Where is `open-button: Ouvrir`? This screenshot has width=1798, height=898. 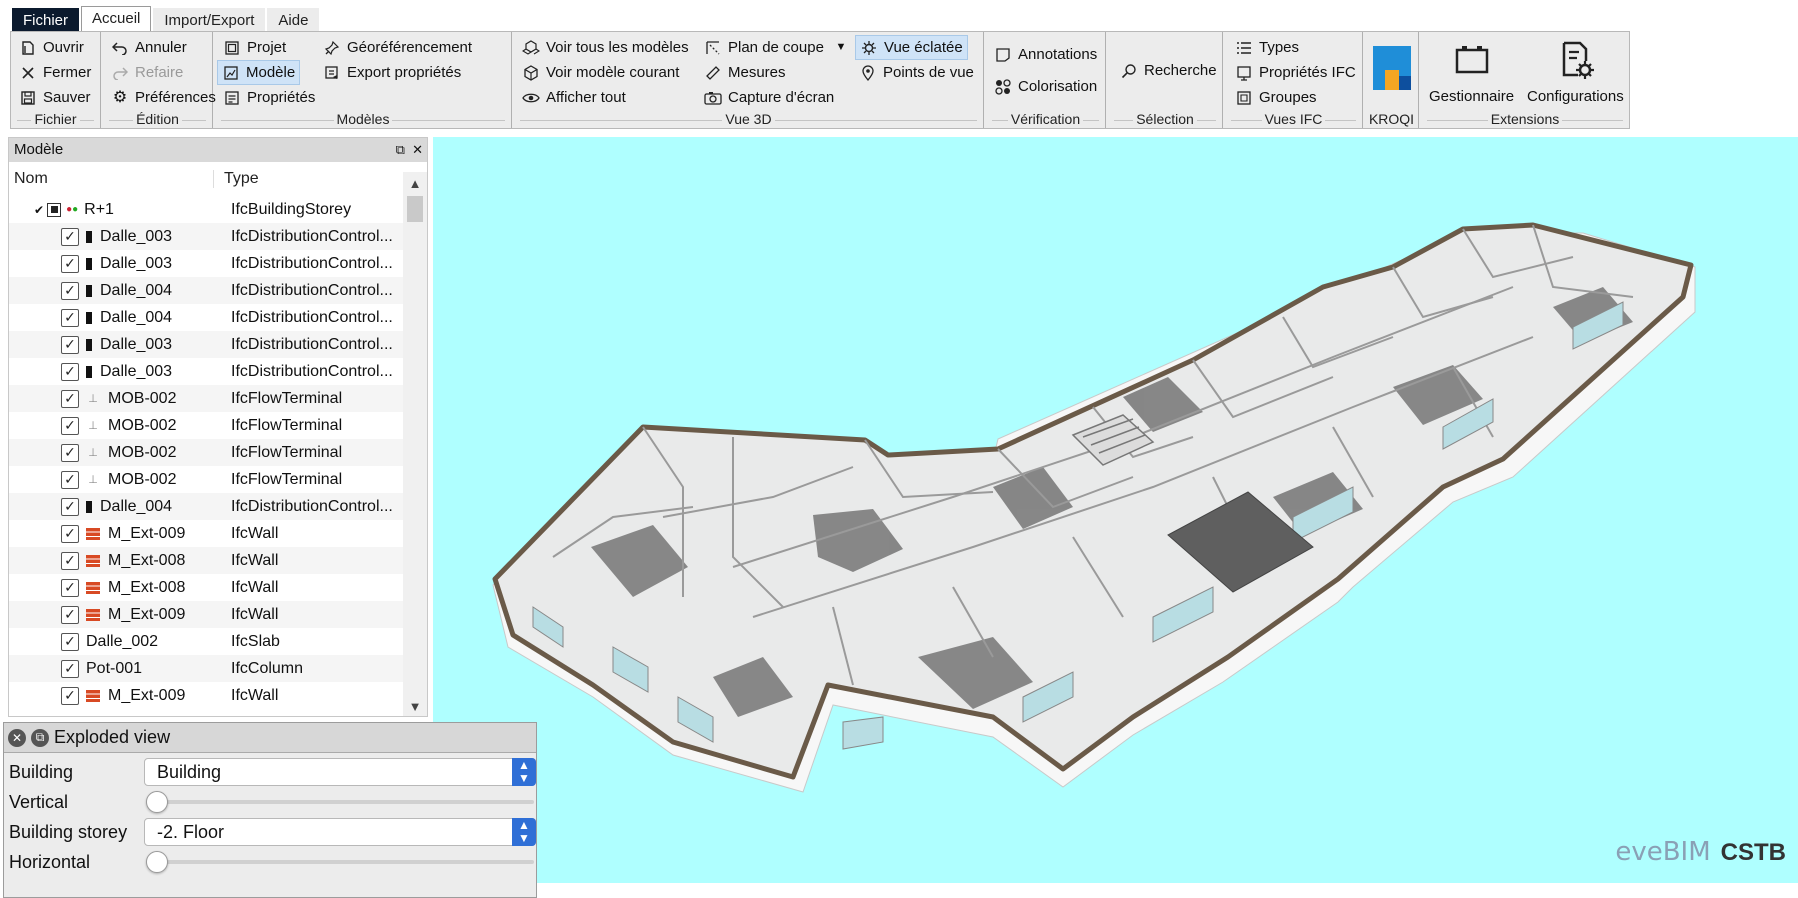
open-button: Ouvrir is located at coordinates (51, 47).